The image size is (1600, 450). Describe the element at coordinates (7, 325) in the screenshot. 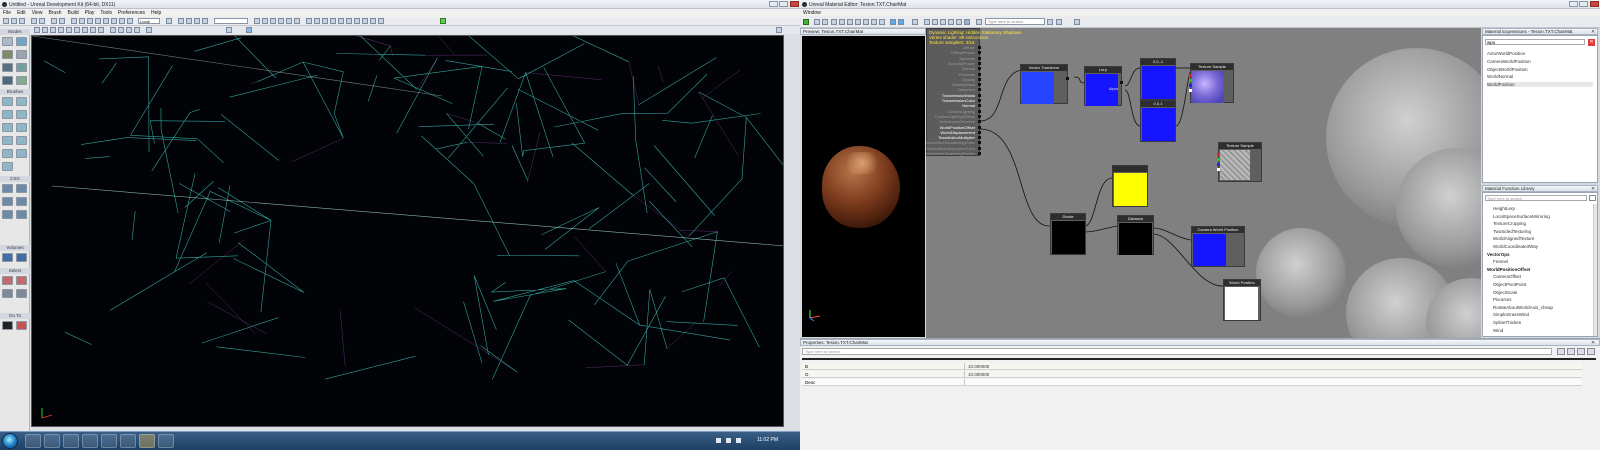

I see `goto-actor-icon` at that location.